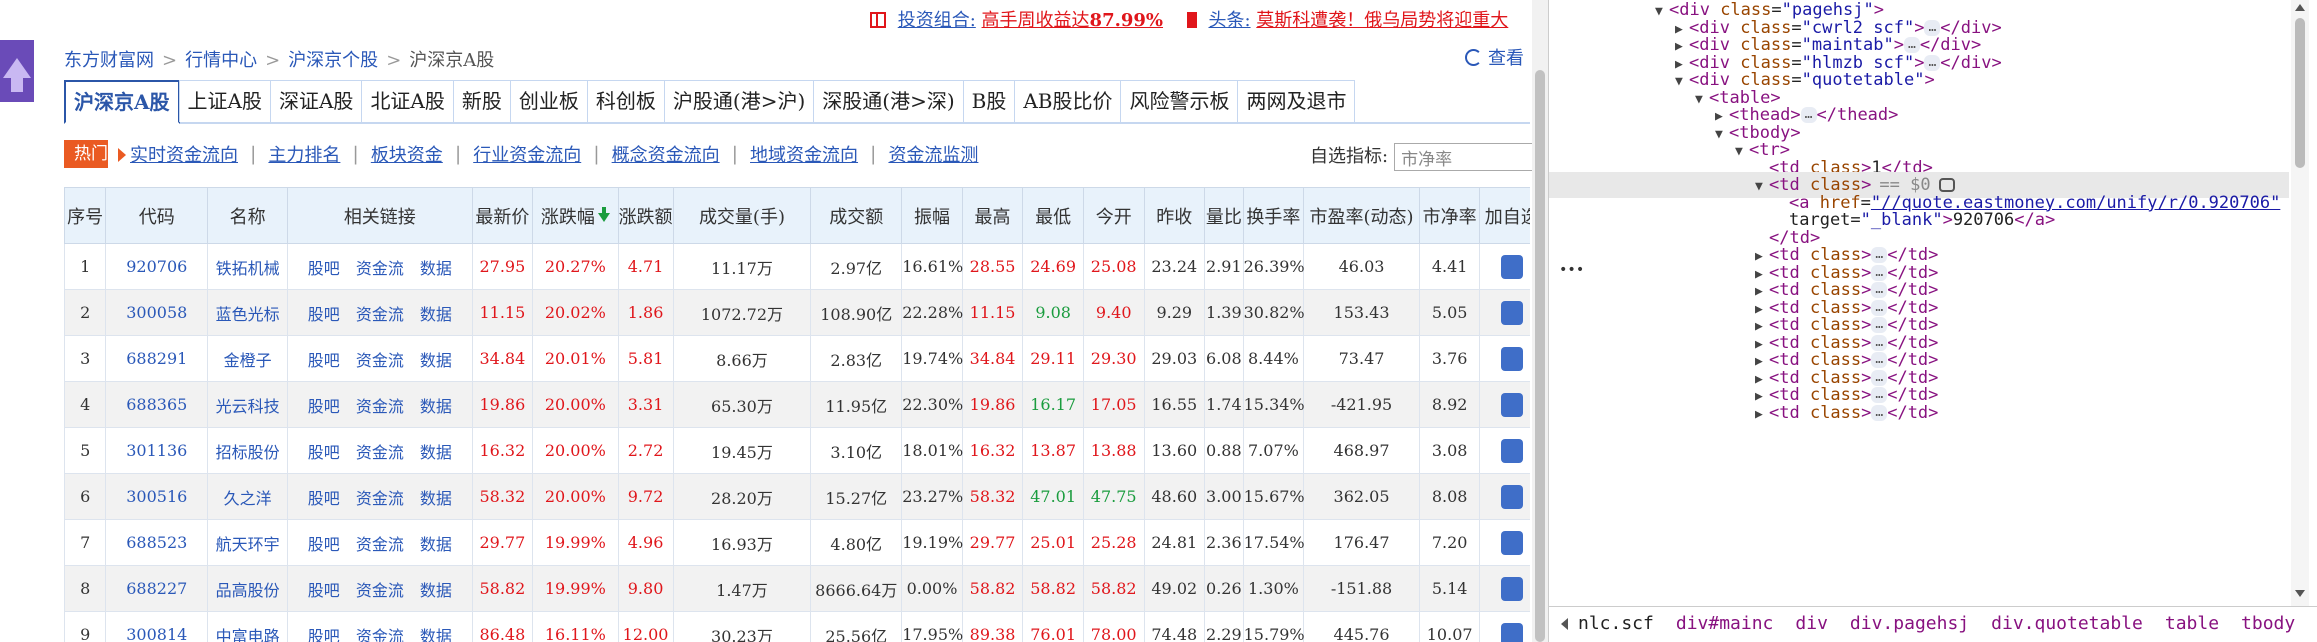  I want to click on portfolio-headline-link: 高手周收益达87.99%, so click(1072, 20).